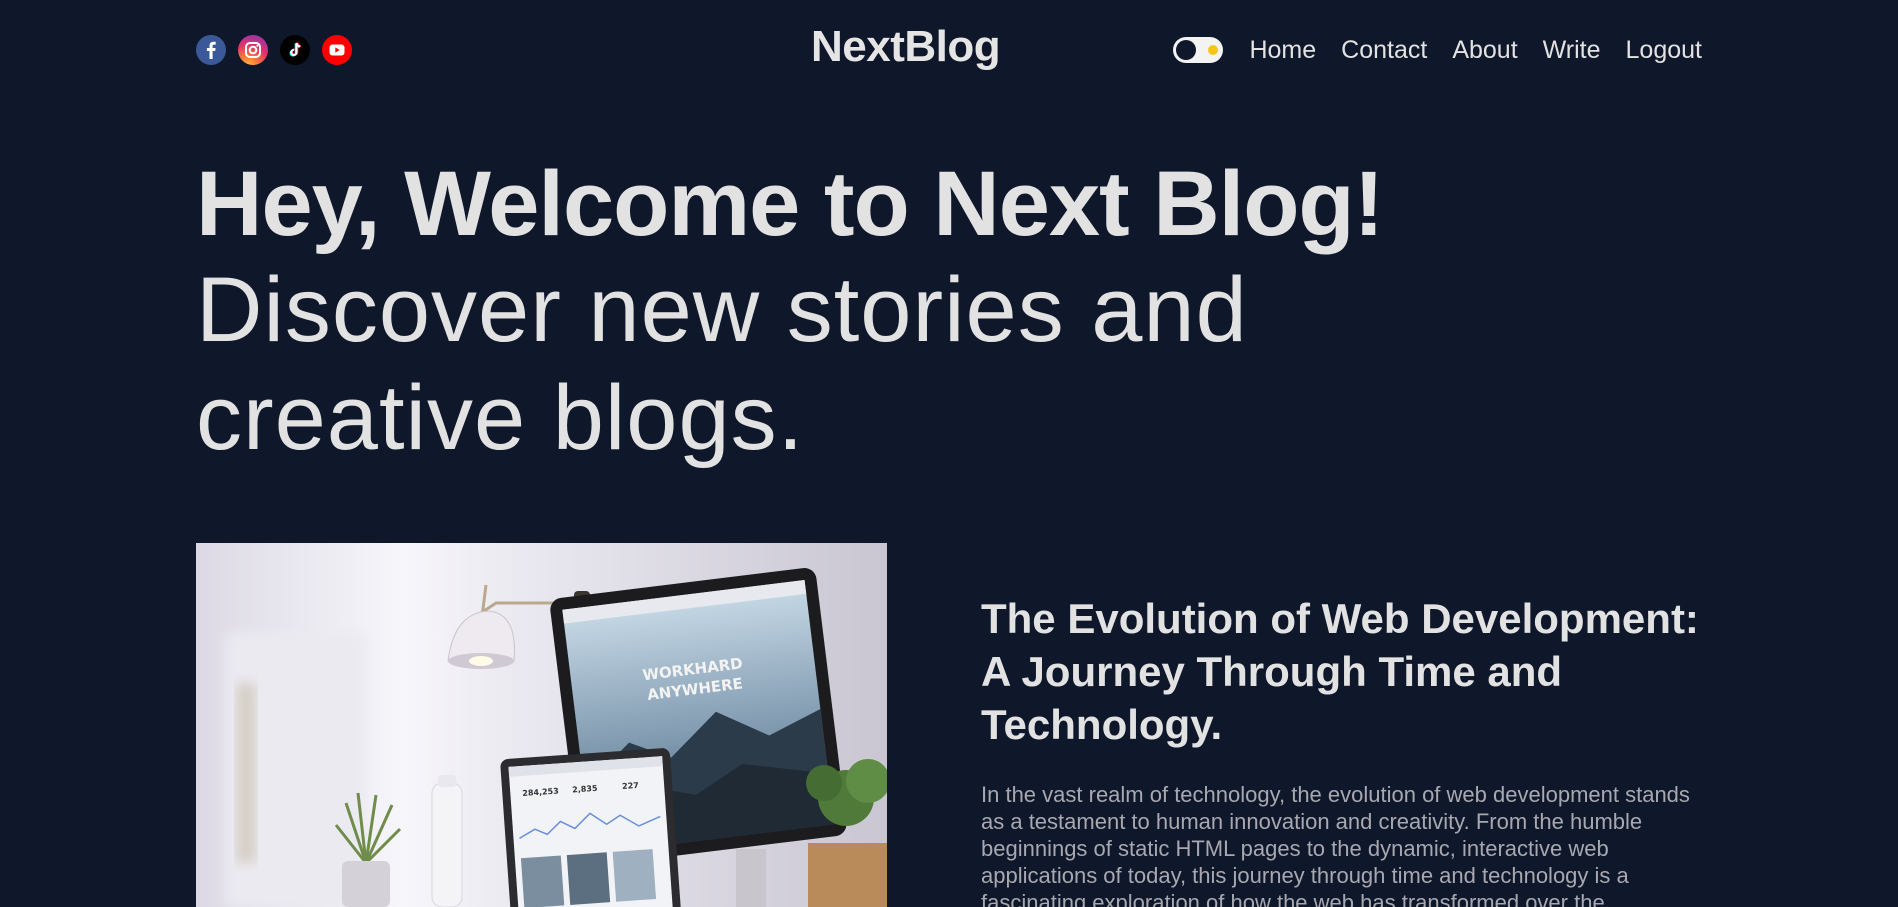 This screenshot has height=907, width=1898. Describe the element at coordinates (1572, 50) in the screenshot. I see `nav-write-link: Write` at that location.